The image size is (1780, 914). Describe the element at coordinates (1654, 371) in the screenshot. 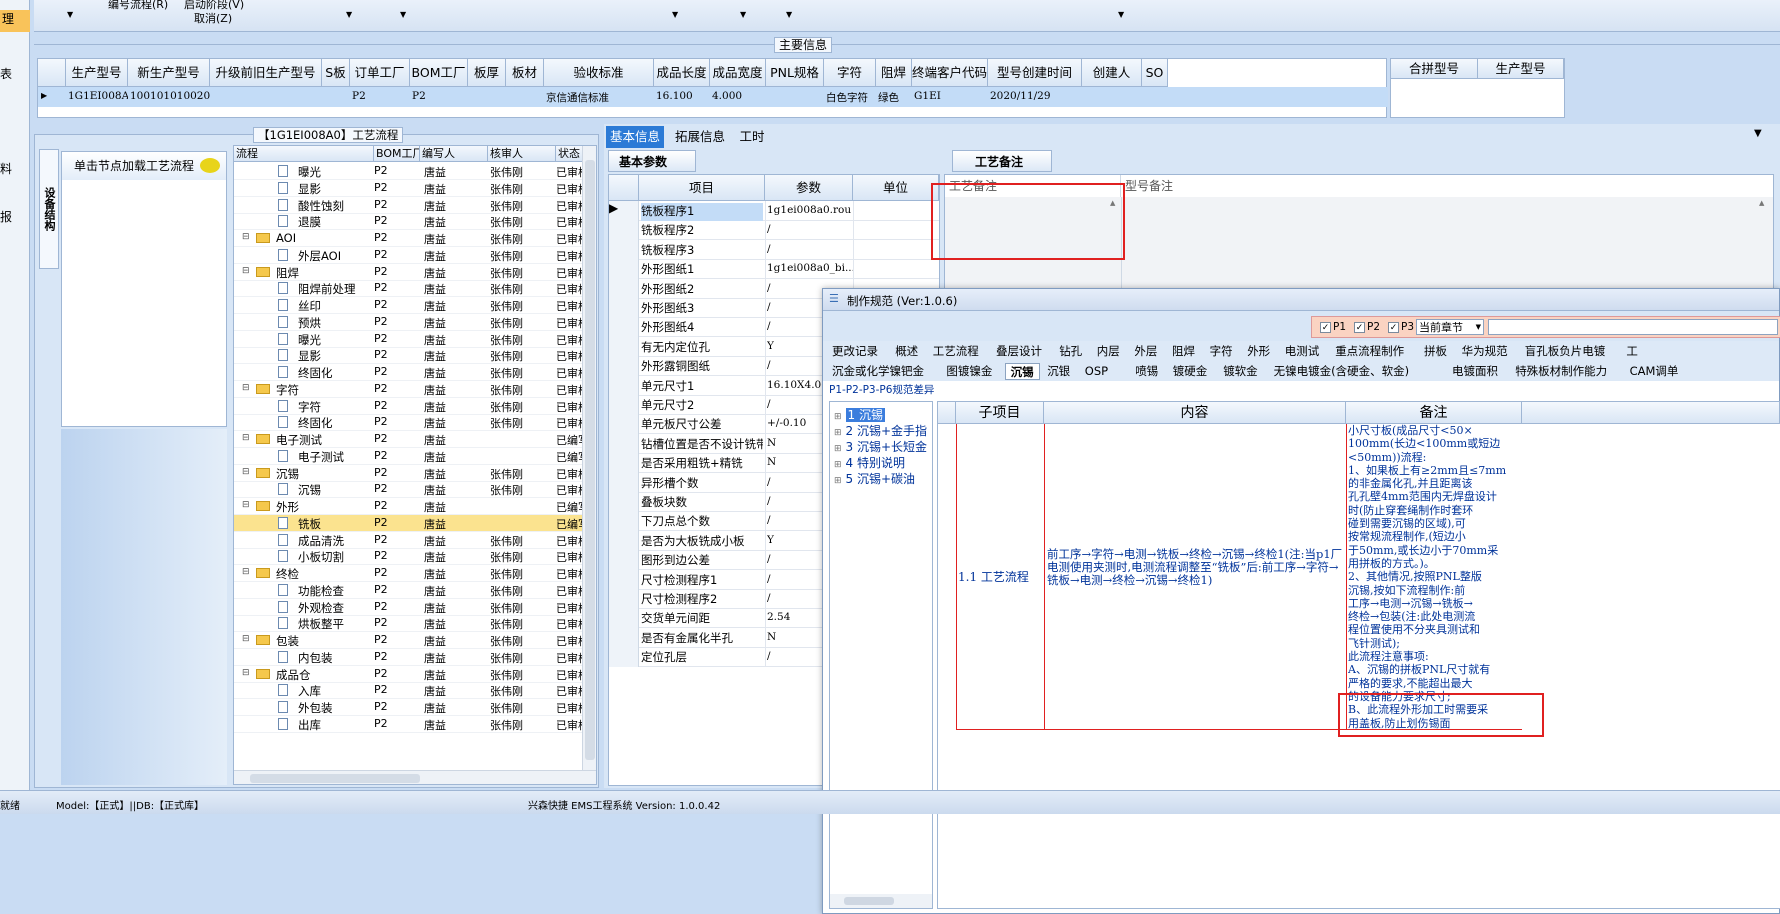

I see `spec-tab: CAM调单` at that location.